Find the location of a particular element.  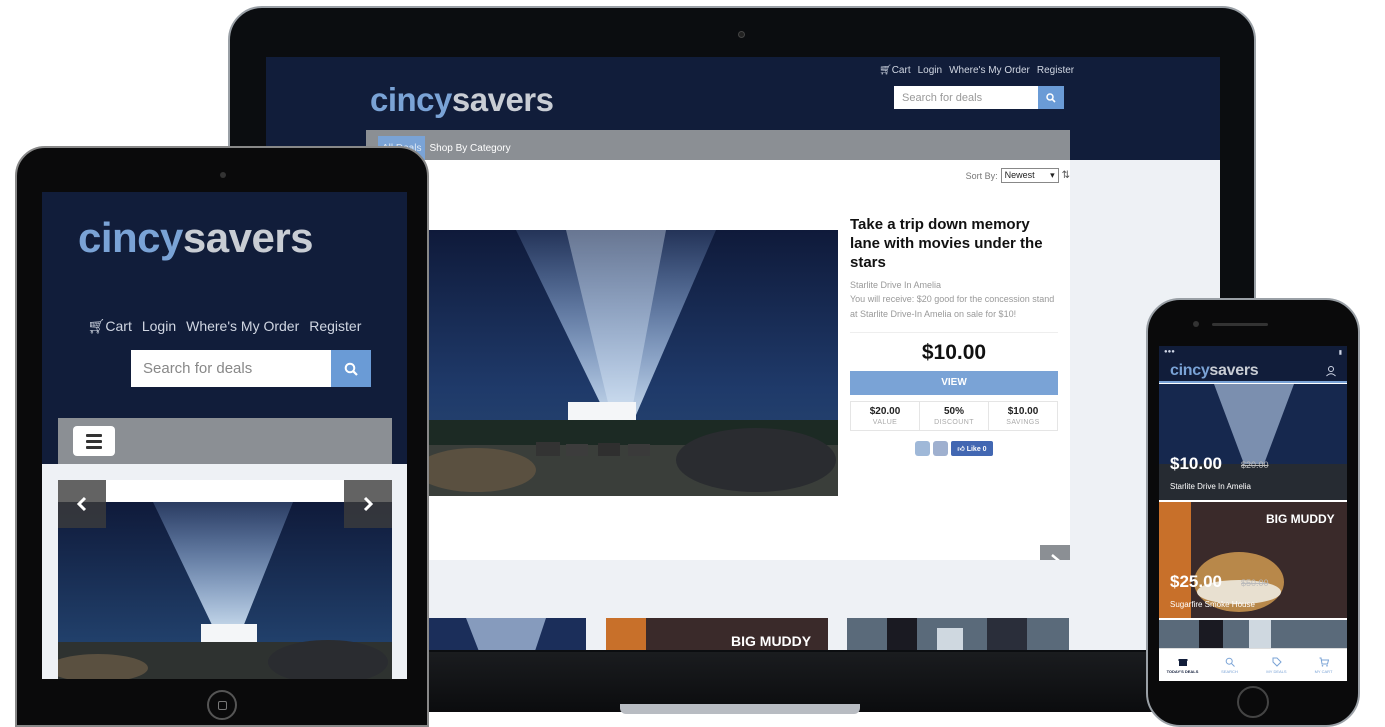

hero-image-drive-in is located at coordinates (632, 363).